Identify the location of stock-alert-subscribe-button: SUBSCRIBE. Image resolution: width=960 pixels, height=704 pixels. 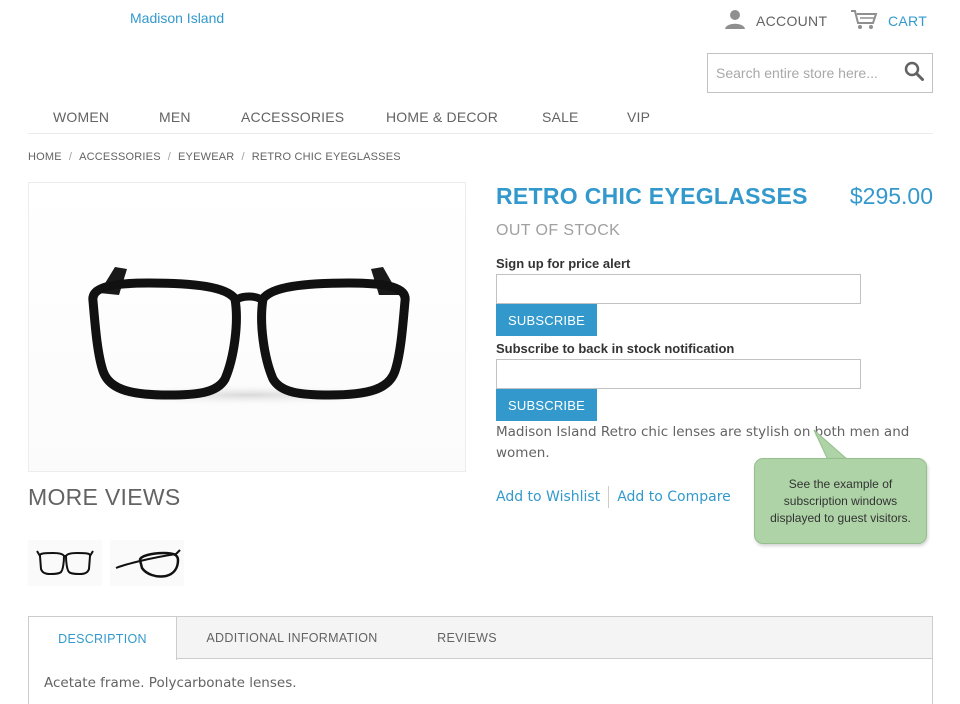
(546, 405).